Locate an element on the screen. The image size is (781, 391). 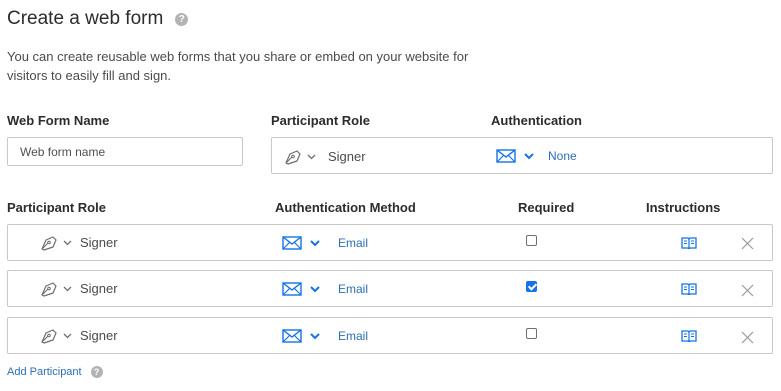
auth-dropdown: None is located at coordinates (536, 156).